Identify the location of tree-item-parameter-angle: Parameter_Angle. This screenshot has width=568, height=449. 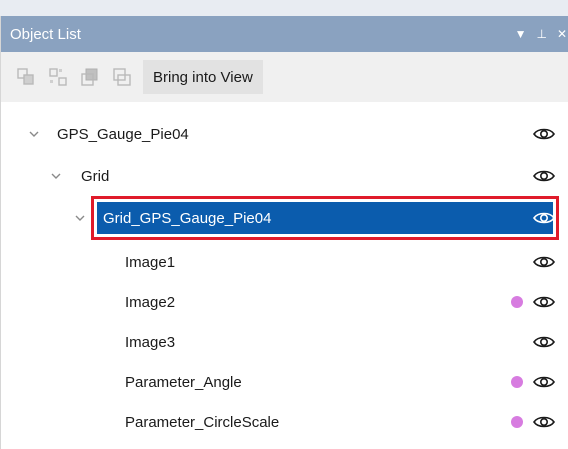
(284, 382).